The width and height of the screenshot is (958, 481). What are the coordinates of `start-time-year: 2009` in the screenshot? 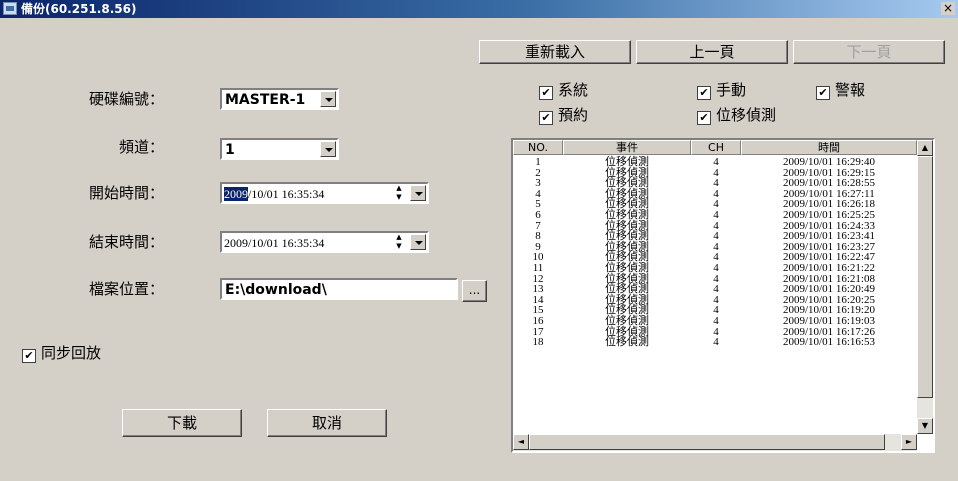 It's located at (236, 194).